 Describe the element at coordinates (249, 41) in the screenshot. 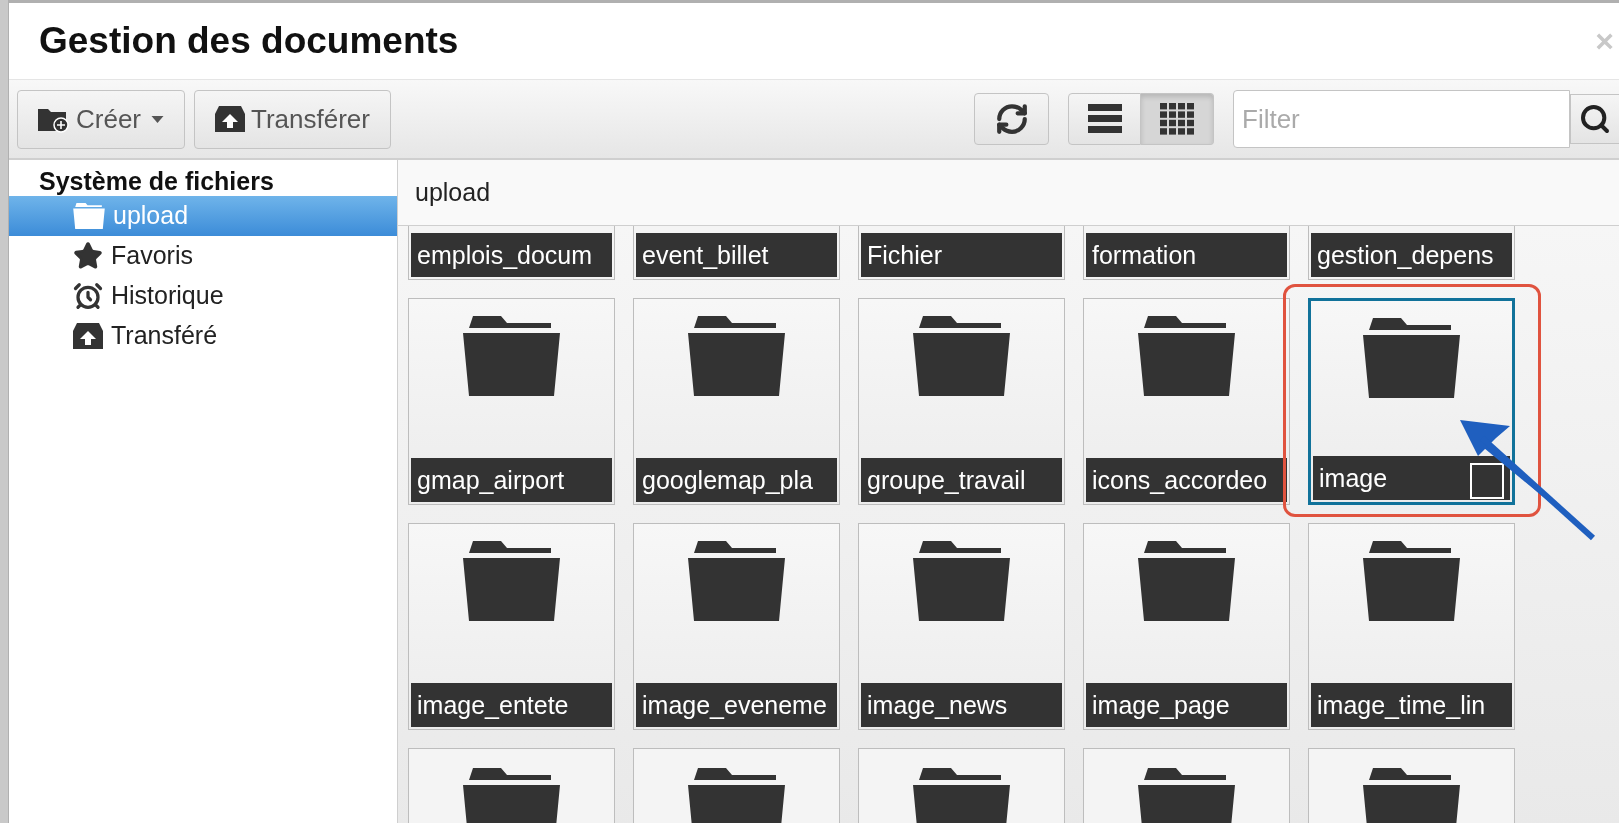

I see `window-title: Gestion des documents` at that location.